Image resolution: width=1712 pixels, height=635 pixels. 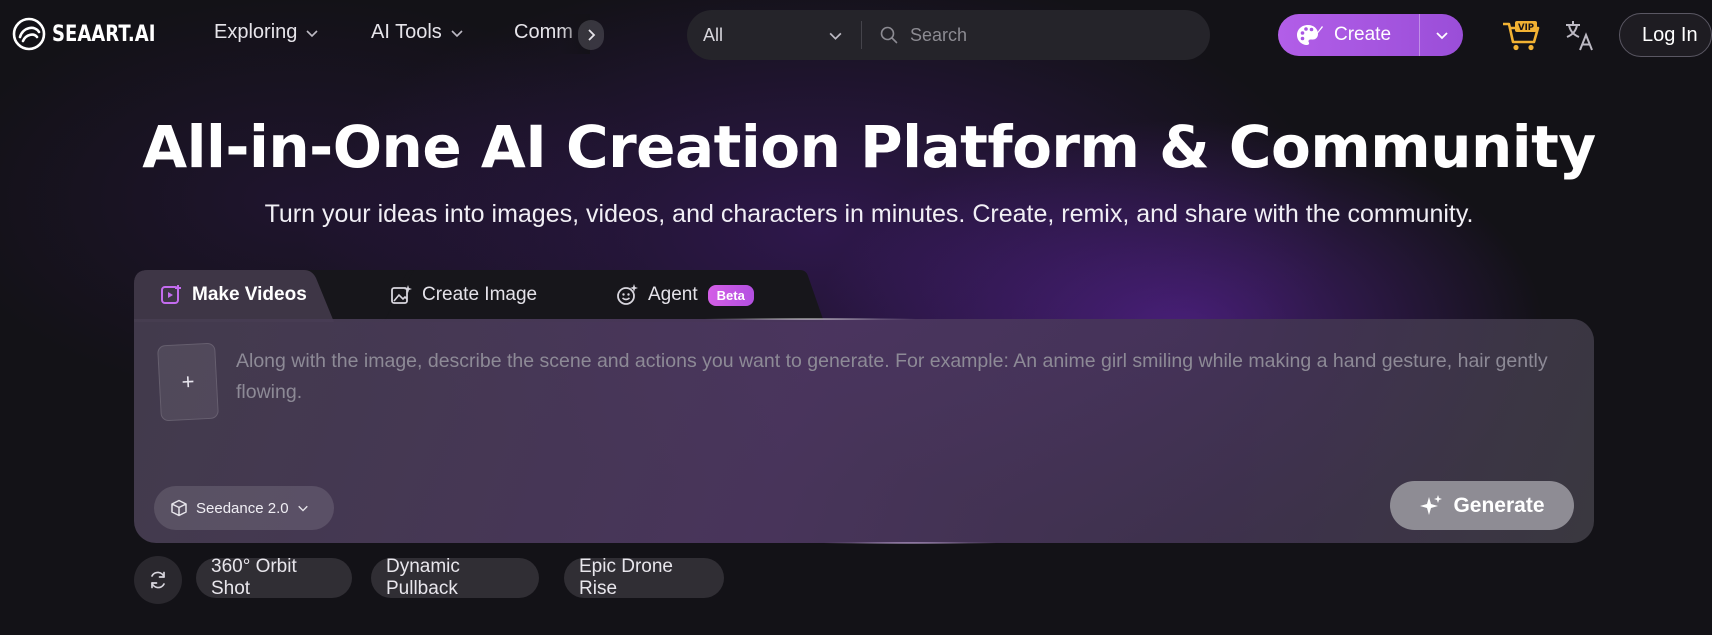 What do you see at coordinates (29, 34) in the screenshot?
I see `seaart-logo-icon` at bounding box center [29, 34].